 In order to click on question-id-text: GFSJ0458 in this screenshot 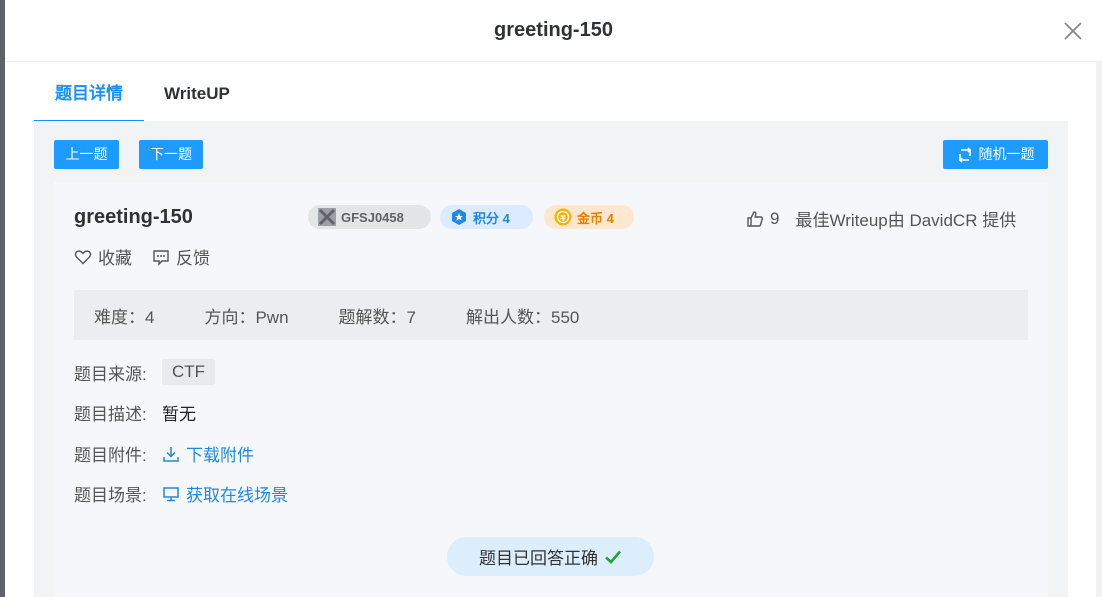, I will do `click(372, 217)`.